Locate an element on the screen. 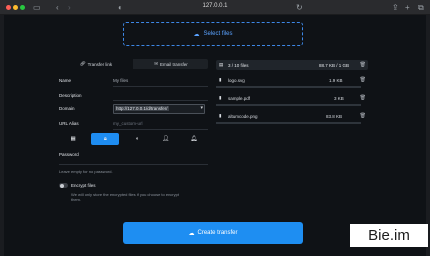 The width and height of the screenshot is (430, 256). url-alias-underline is located at coordinates (160, 129).